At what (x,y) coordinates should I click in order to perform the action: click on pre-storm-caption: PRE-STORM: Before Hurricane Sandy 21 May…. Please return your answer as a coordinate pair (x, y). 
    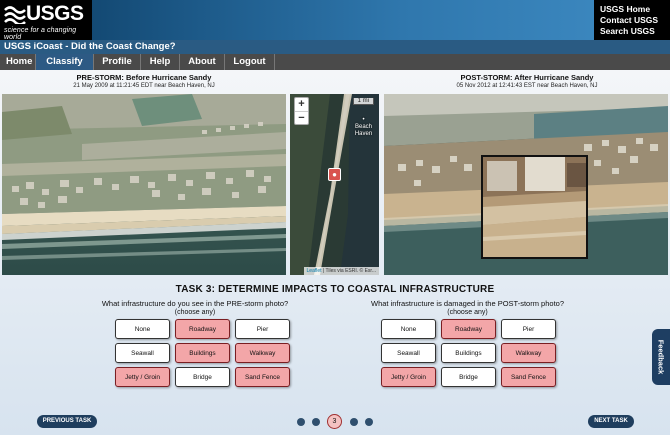
    Looking at the image, I should click on (144, 81).